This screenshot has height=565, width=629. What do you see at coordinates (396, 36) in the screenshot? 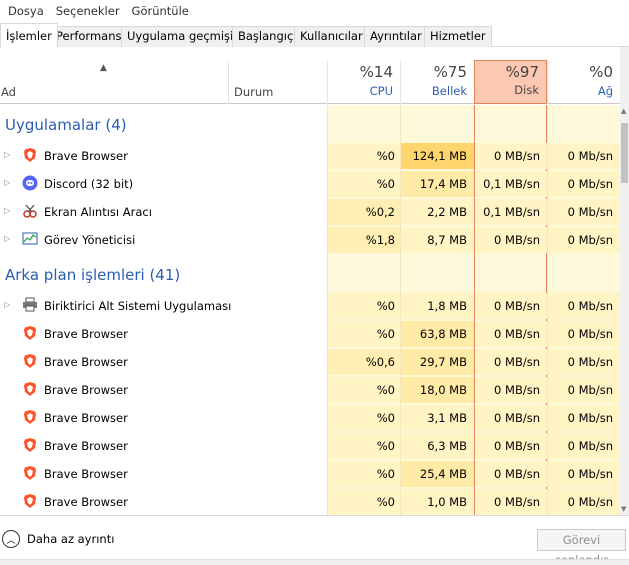
I see `tab-details: Ayrıntılar` at bounding box center [396, 36].